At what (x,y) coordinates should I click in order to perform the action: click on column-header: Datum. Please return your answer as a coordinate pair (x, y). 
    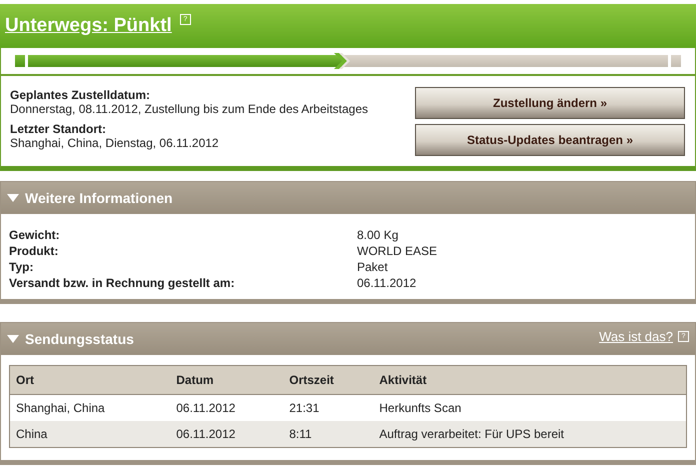
    Looking at the image, I should click on (227, 380).